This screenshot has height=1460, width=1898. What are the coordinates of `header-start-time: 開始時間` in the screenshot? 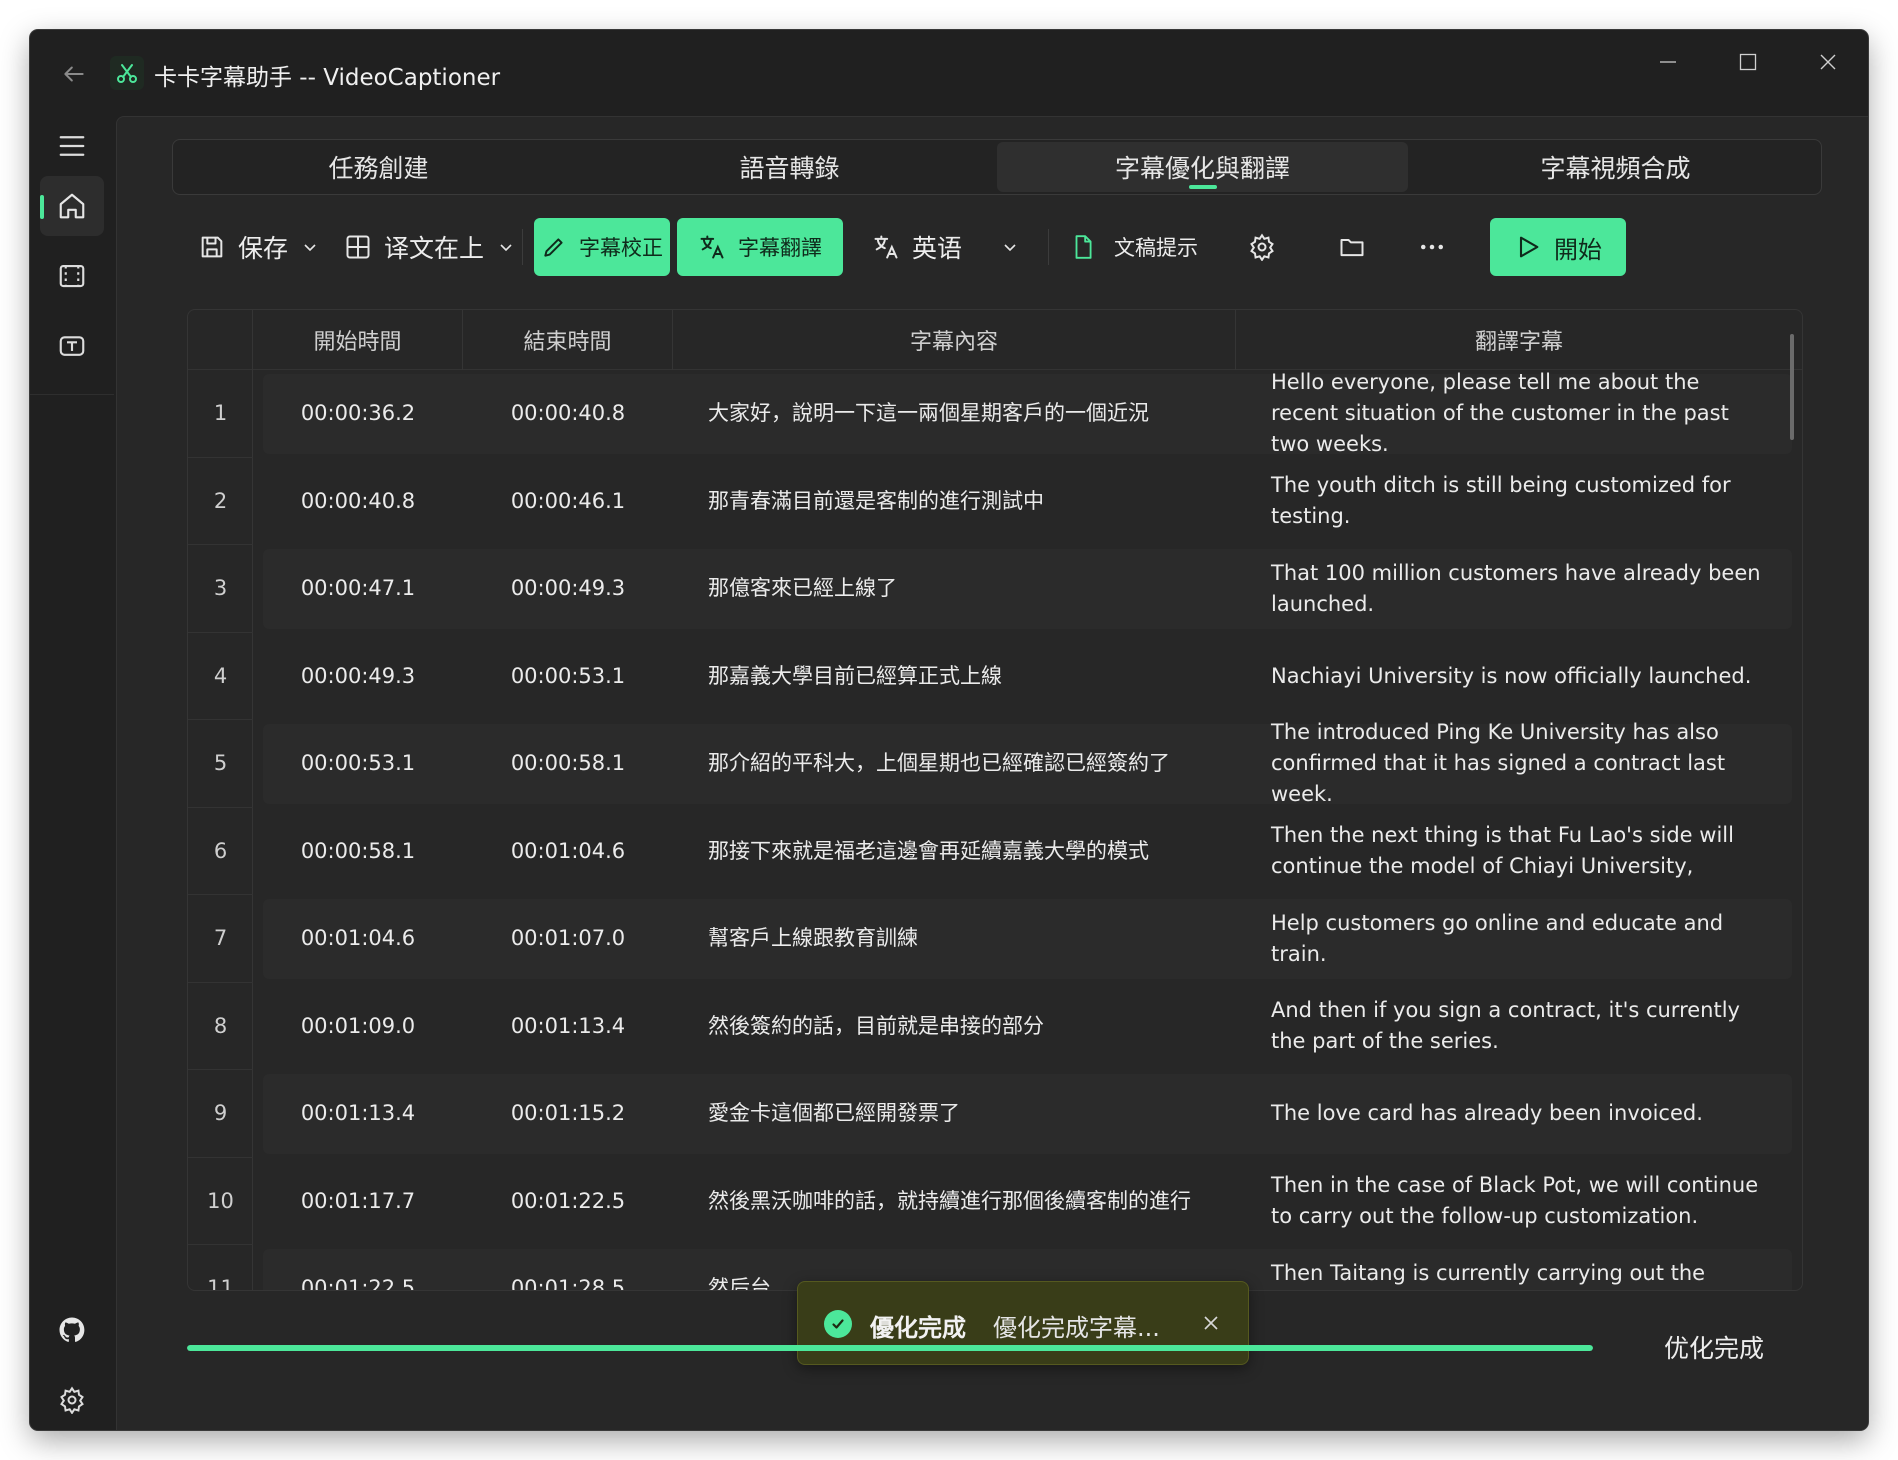 It's located at (358, 340).